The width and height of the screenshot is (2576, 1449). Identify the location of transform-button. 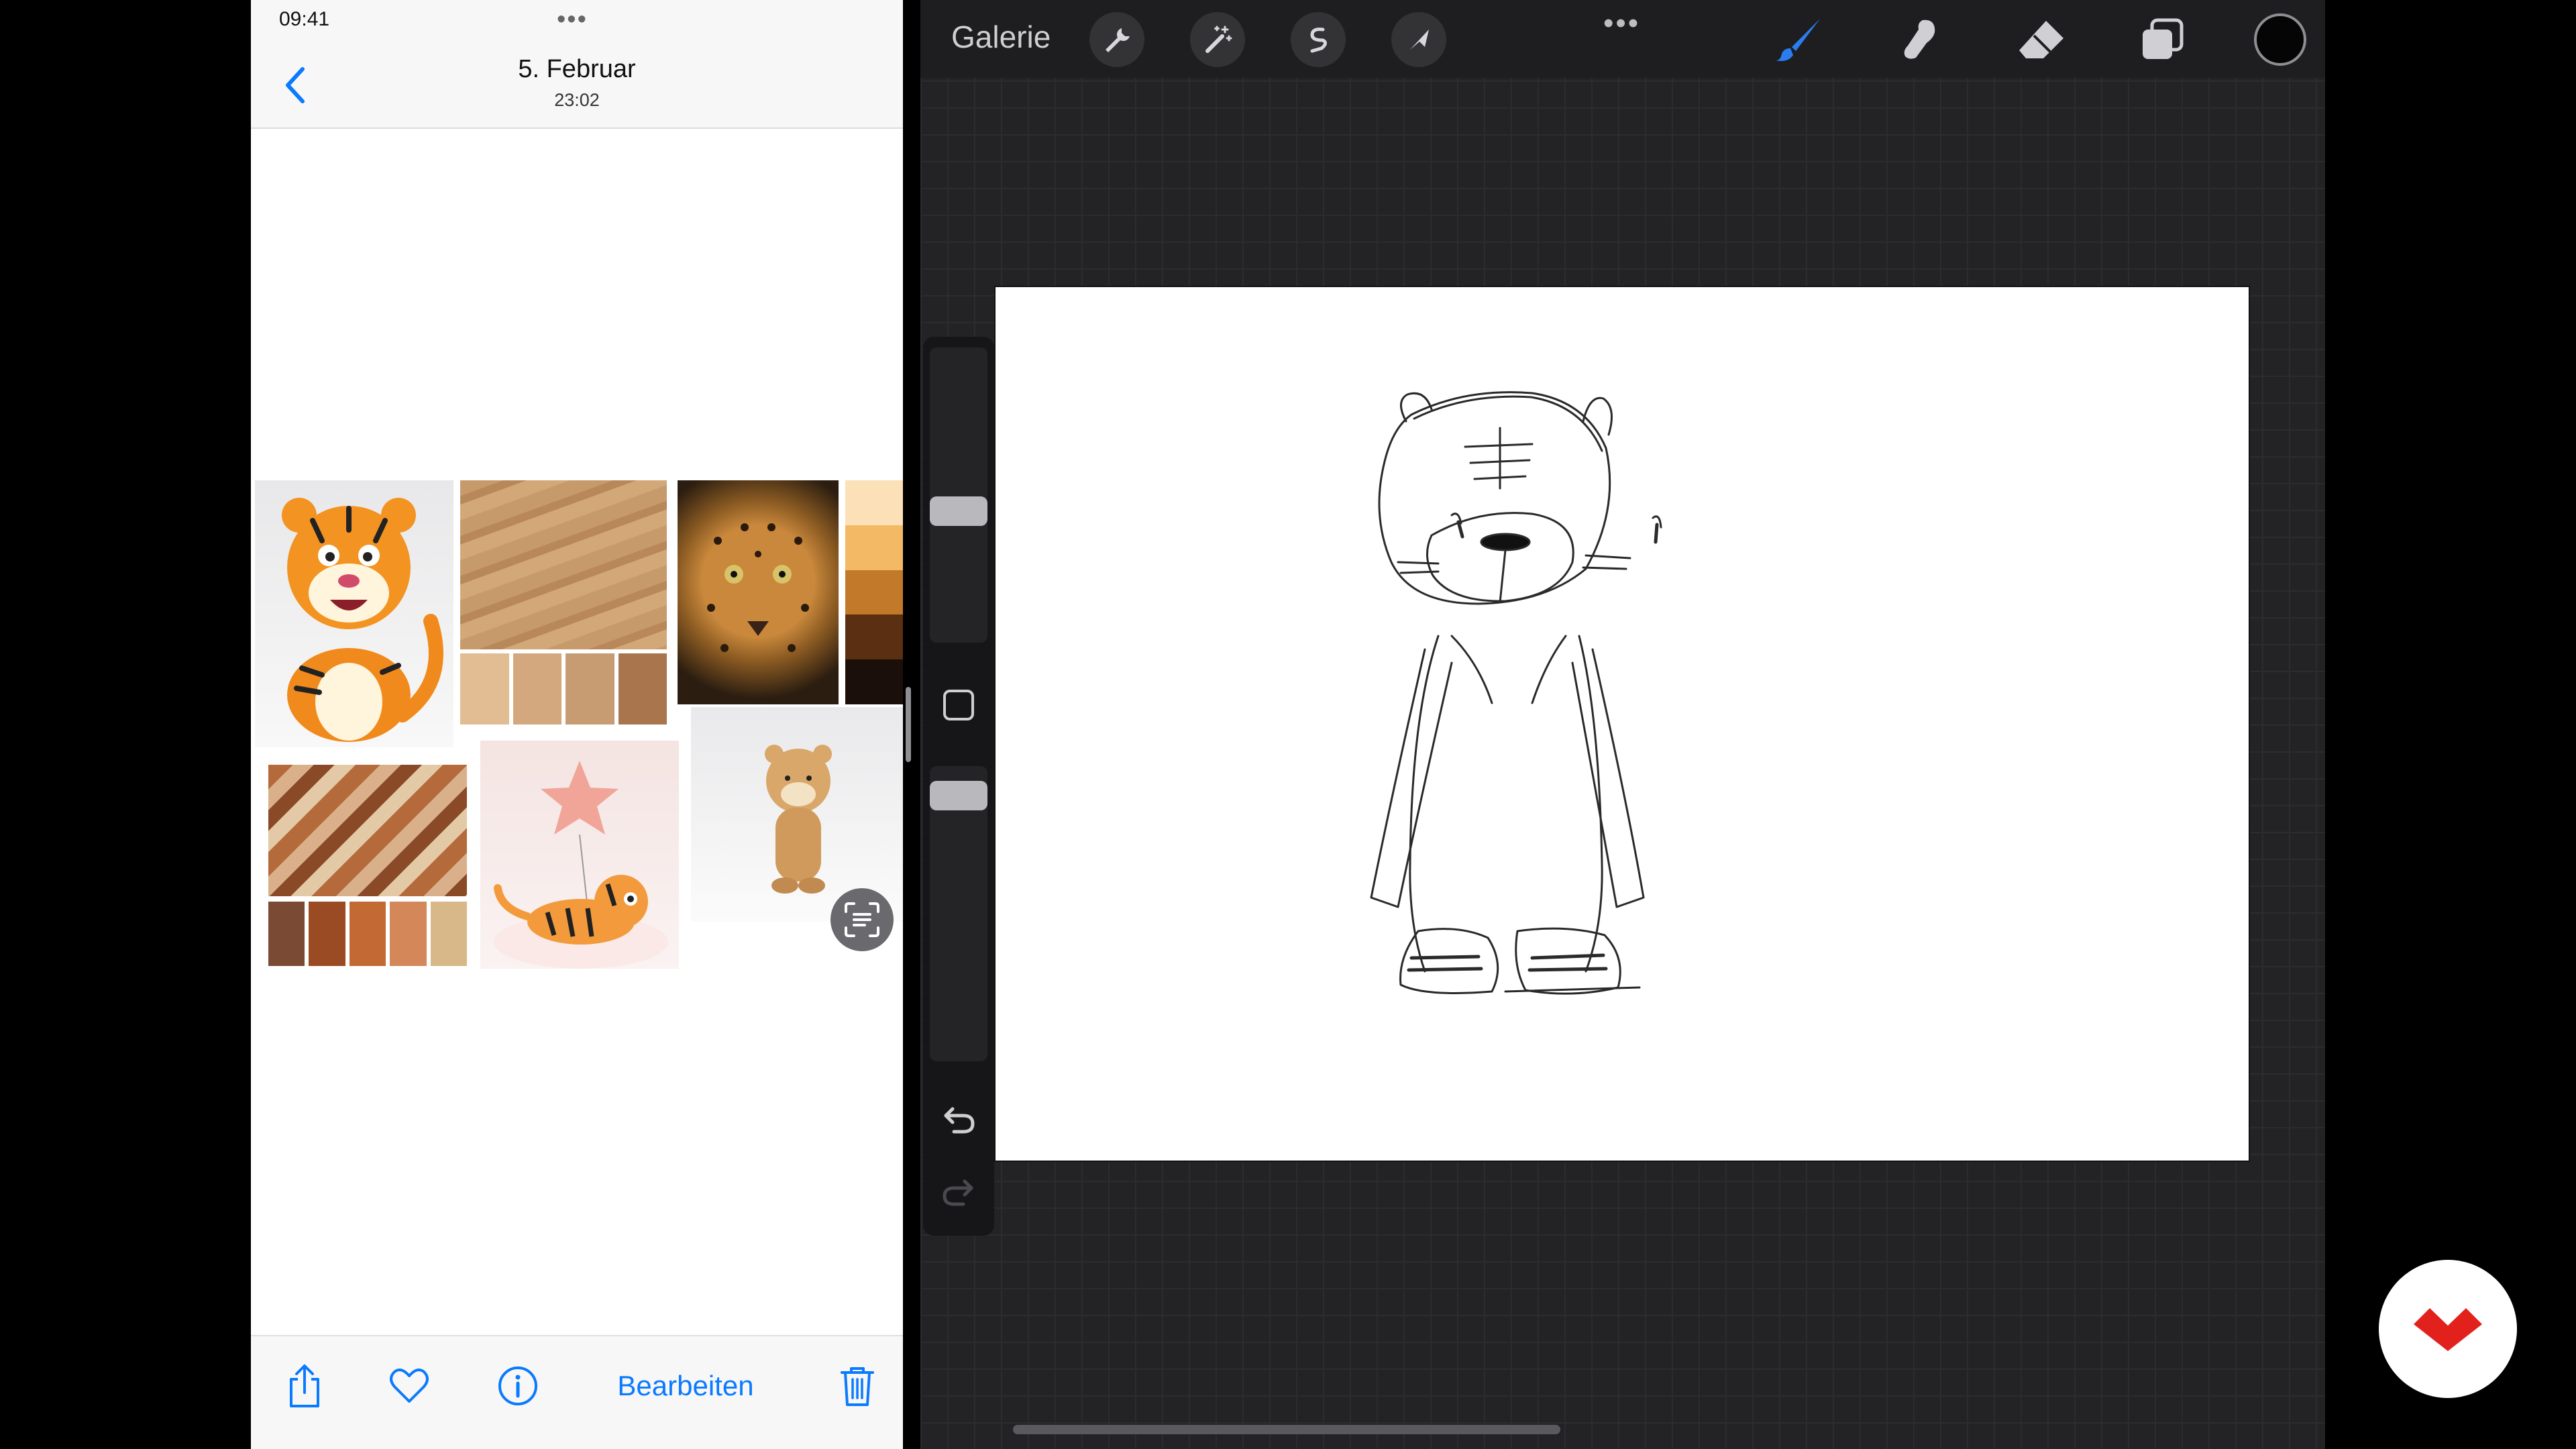
(1418, 39).